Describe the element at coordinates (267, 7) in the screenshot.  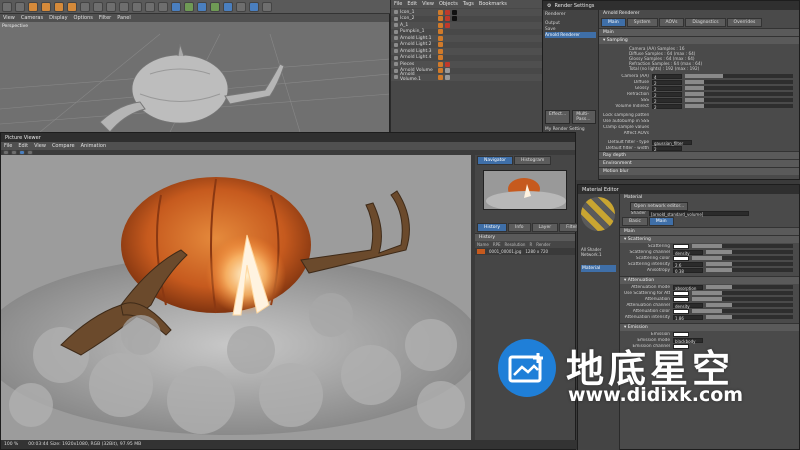
I see `light-icon` at that location.